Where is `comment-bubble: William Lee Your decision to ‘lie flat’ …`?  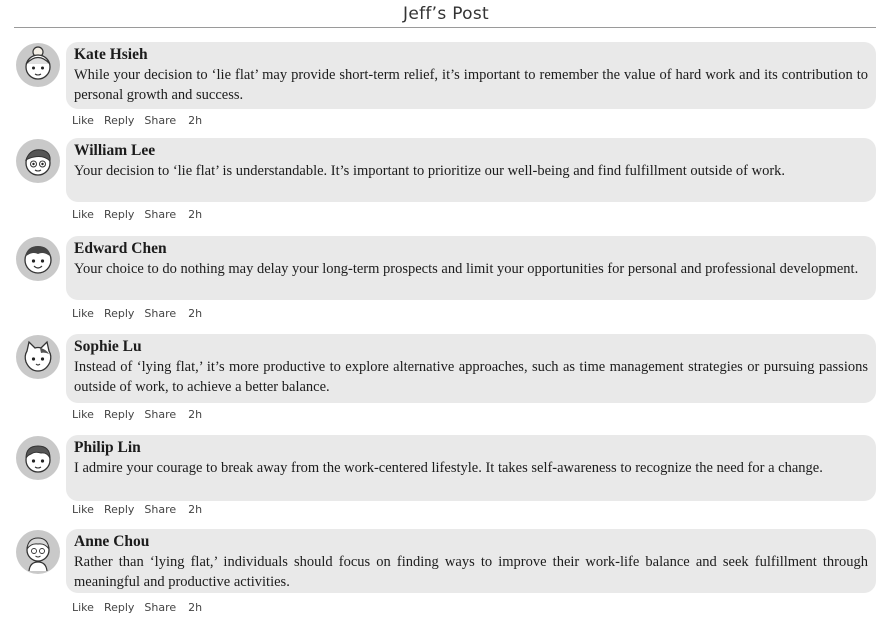 comment-bubble: William Lee Your decision to ‘lie flat’ … is located at coordinates (471, 170).